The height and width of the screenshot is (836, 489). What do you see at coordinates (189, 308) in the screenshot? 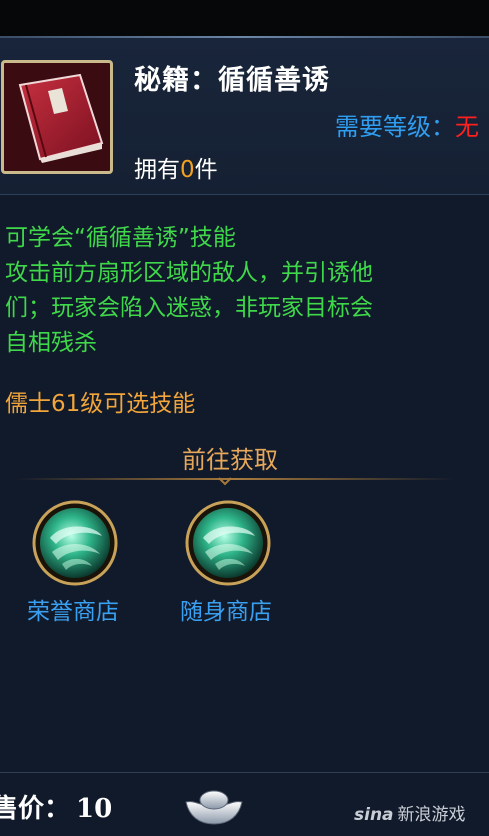
I see `description-line: 们；玩家会陷入迷惑，非玩家目标会` at bounding box center [189, 308].